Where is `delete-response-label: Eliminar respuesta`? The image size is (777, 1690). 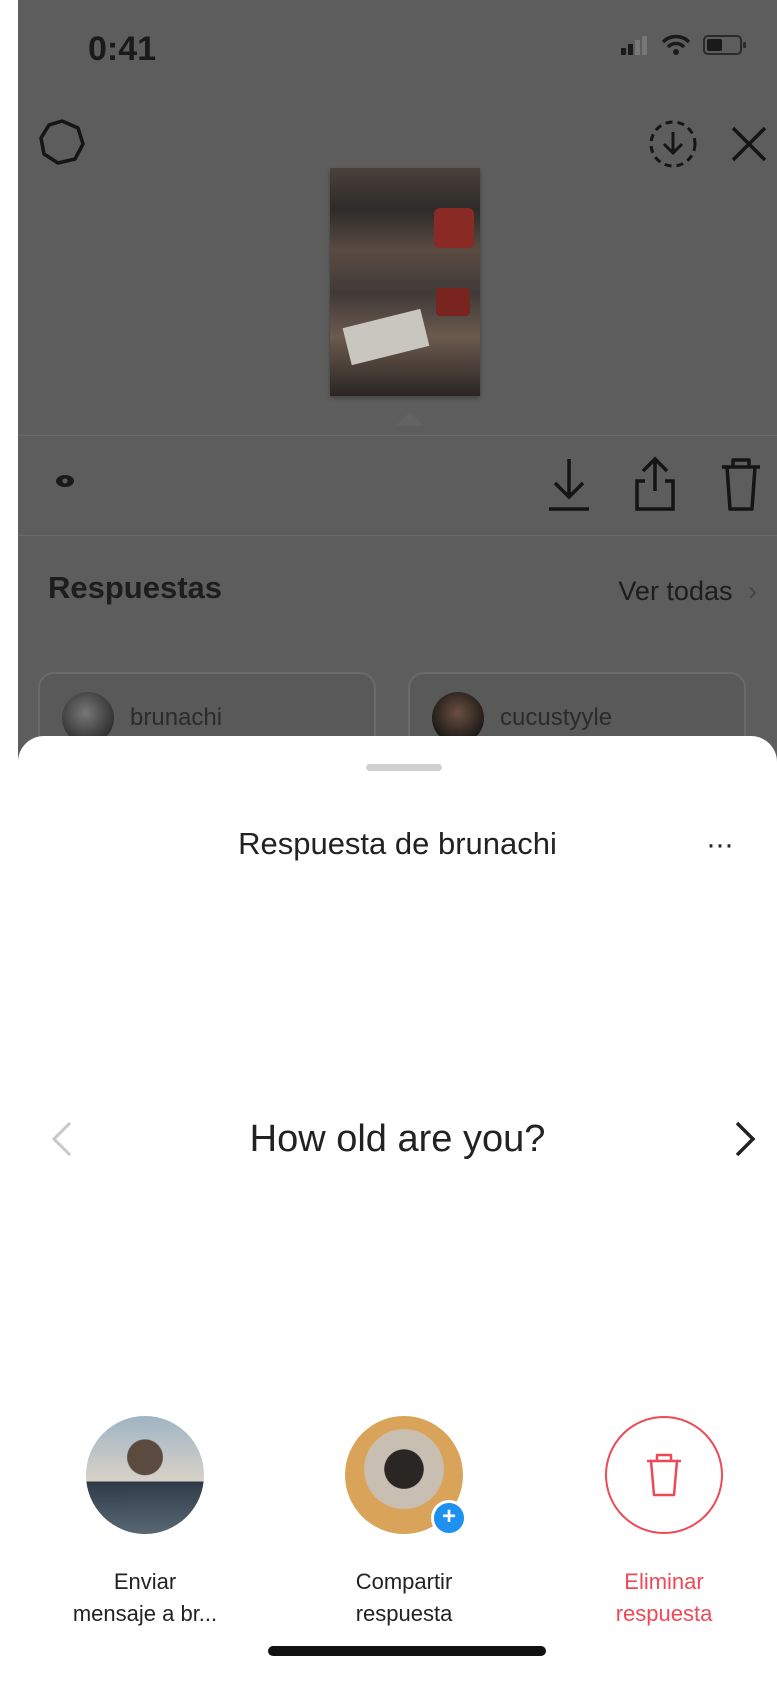
delete-response-label: Eliminar respuesta is located at coordinates (664, 1597).